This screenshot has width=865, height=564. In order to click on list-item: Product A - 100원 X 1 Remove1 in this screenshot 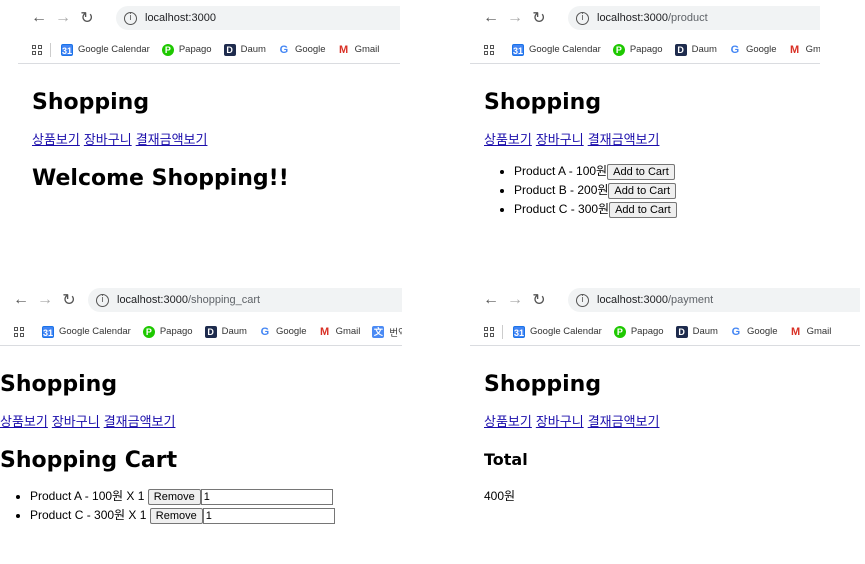, I will do `click(209, 496)`.